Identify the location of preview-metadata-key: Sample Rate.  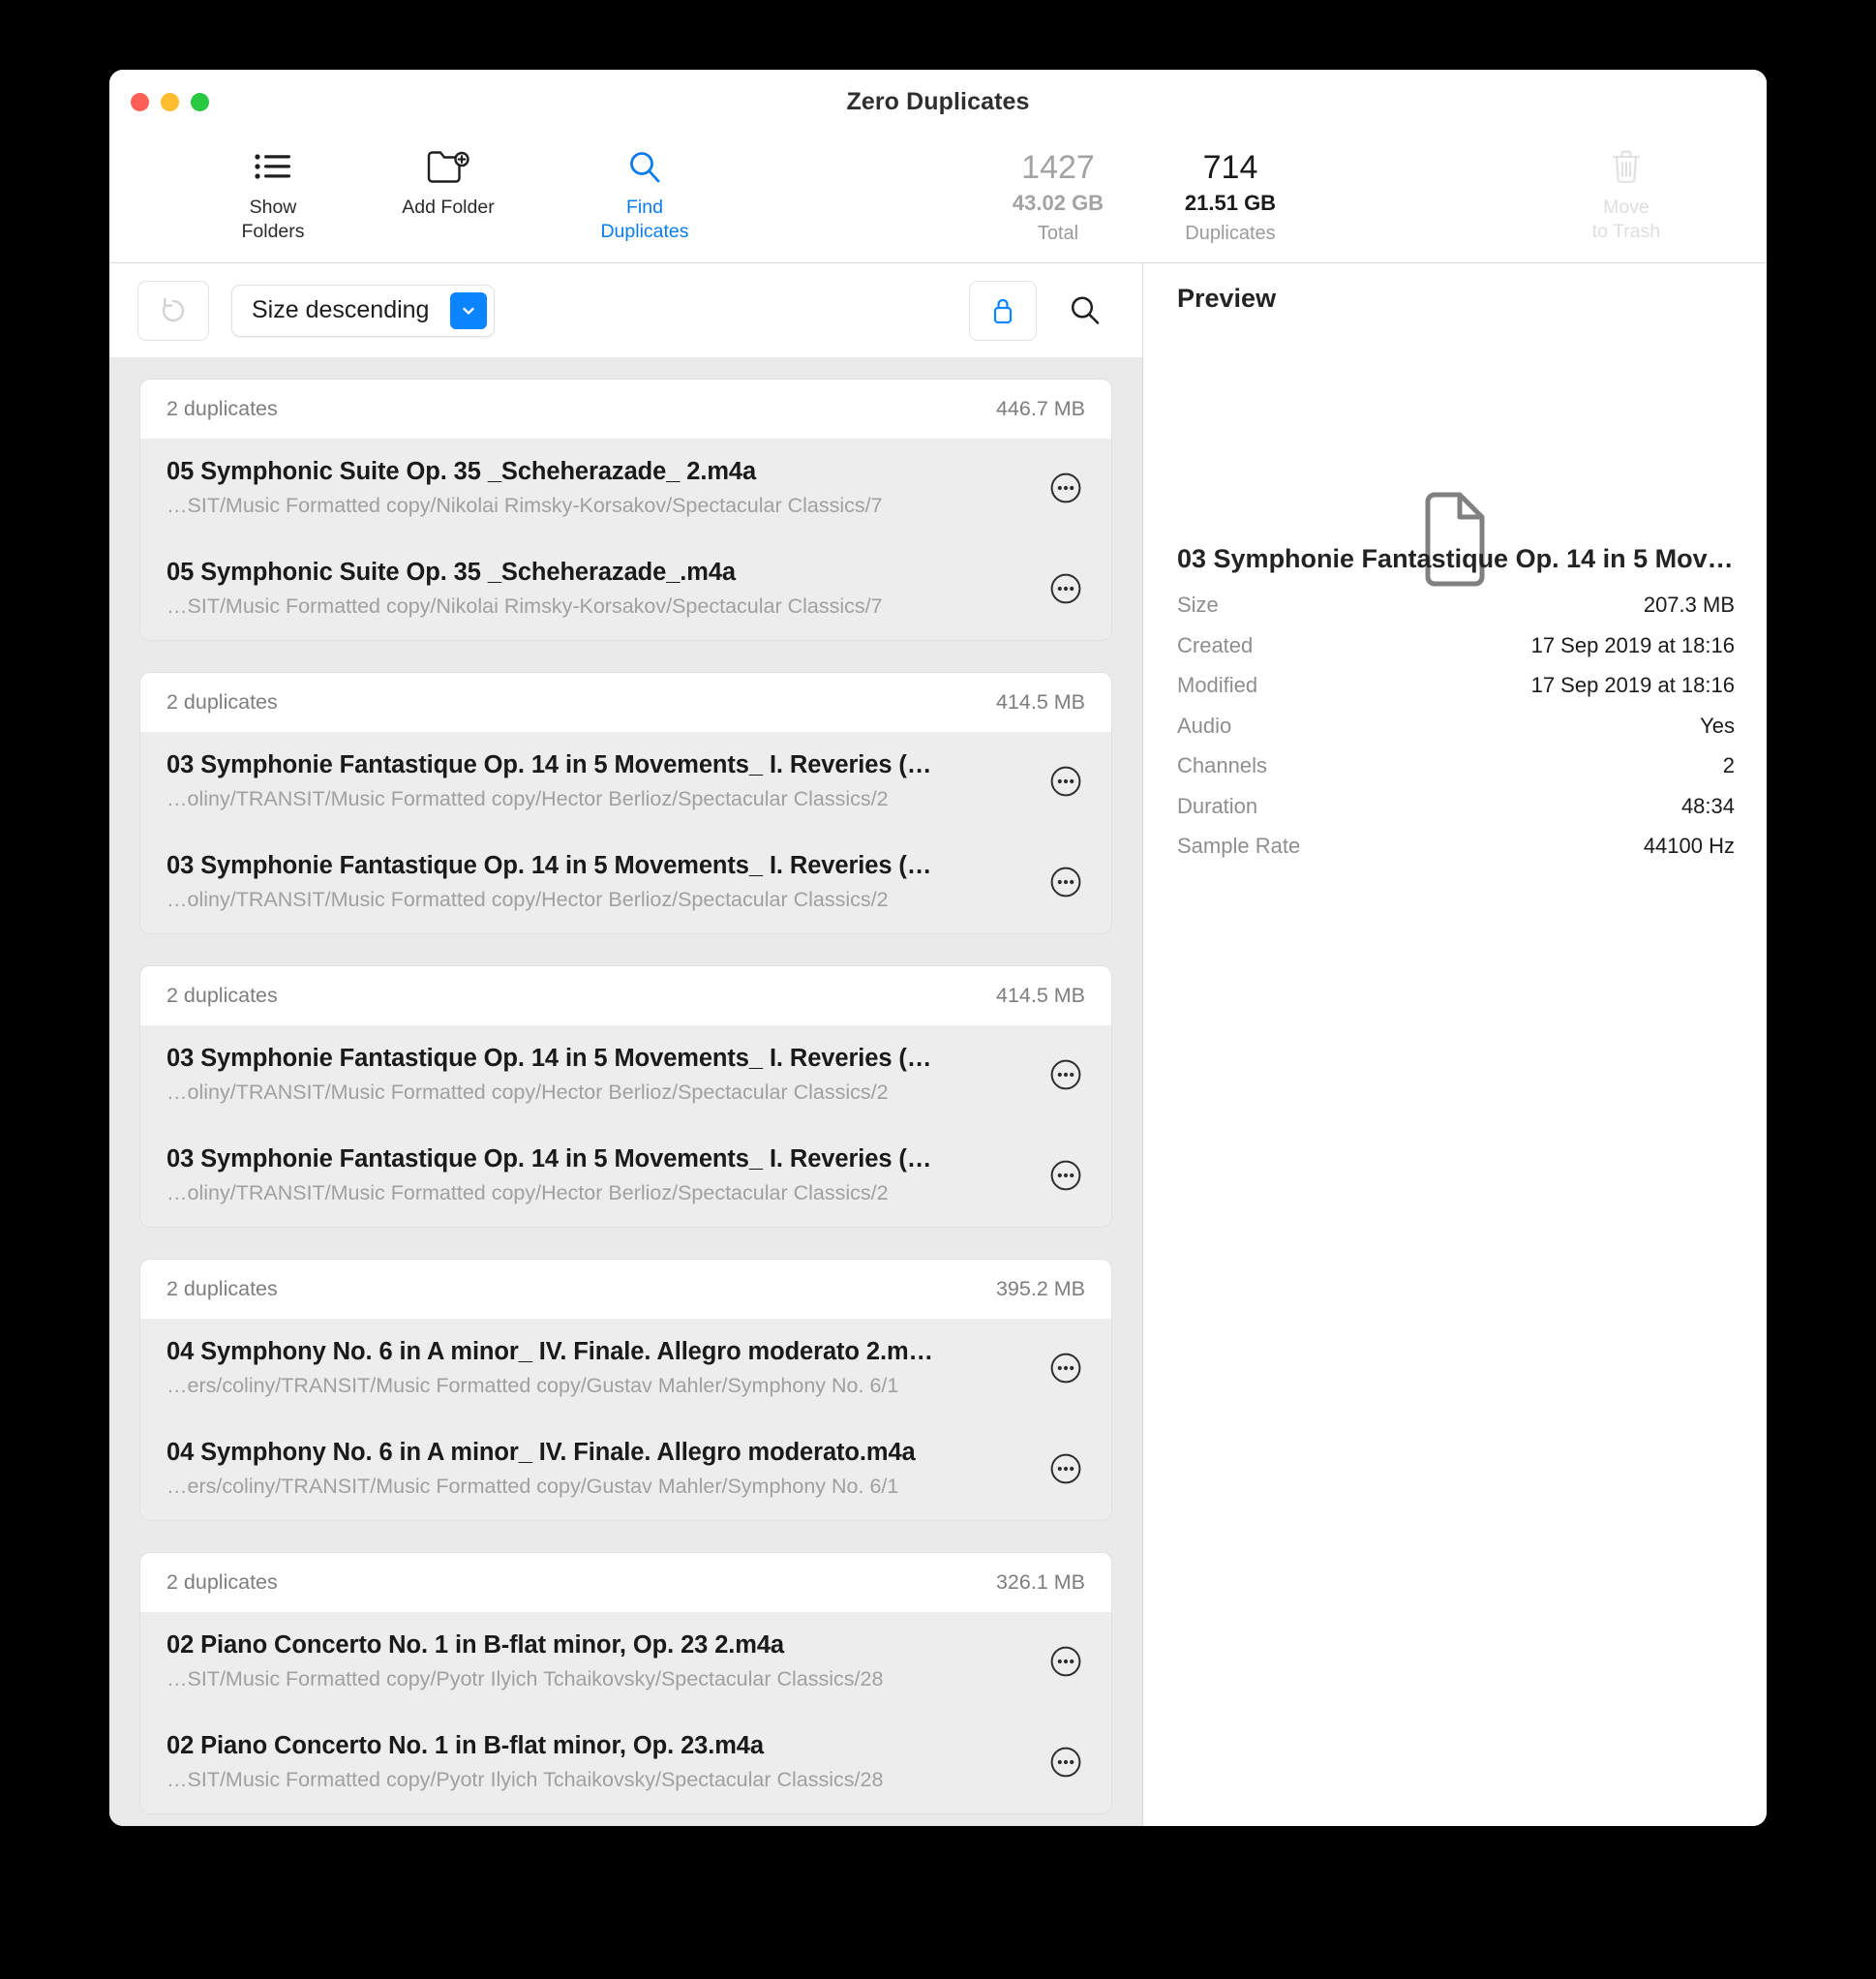
(1239, 846).